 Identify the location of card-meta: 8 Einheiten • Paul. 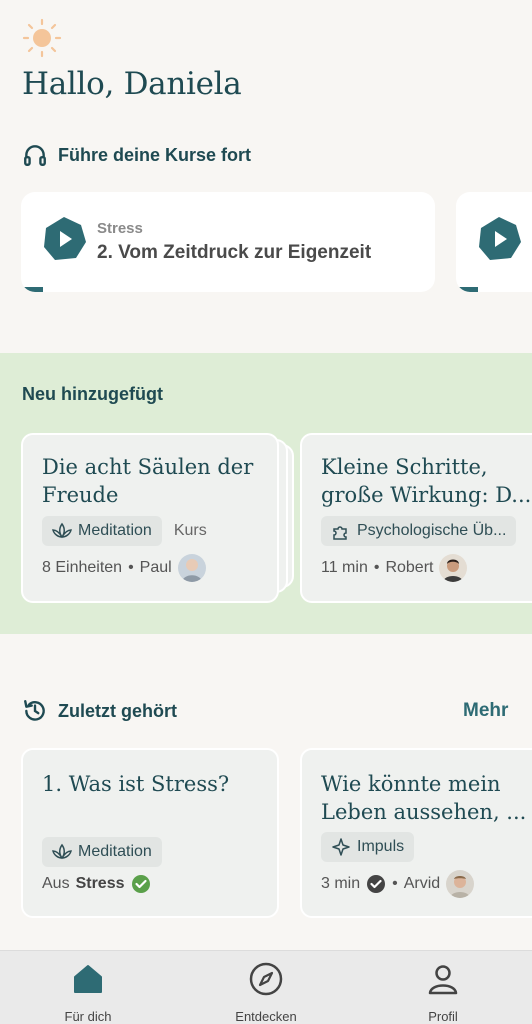
(124, 568).